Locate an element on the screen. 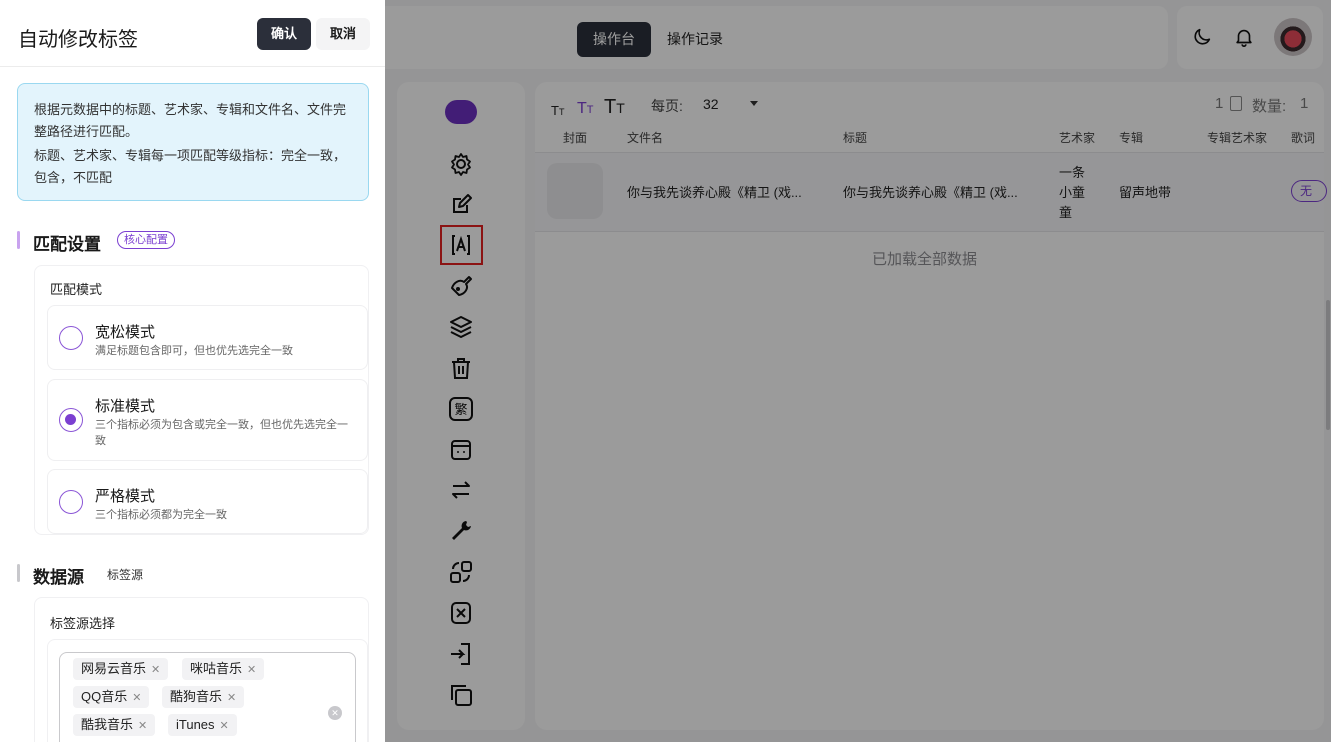 Image resolution: width=1331 pixels, height=742 pixels. radio-strict is located at coordinates (71, 502).